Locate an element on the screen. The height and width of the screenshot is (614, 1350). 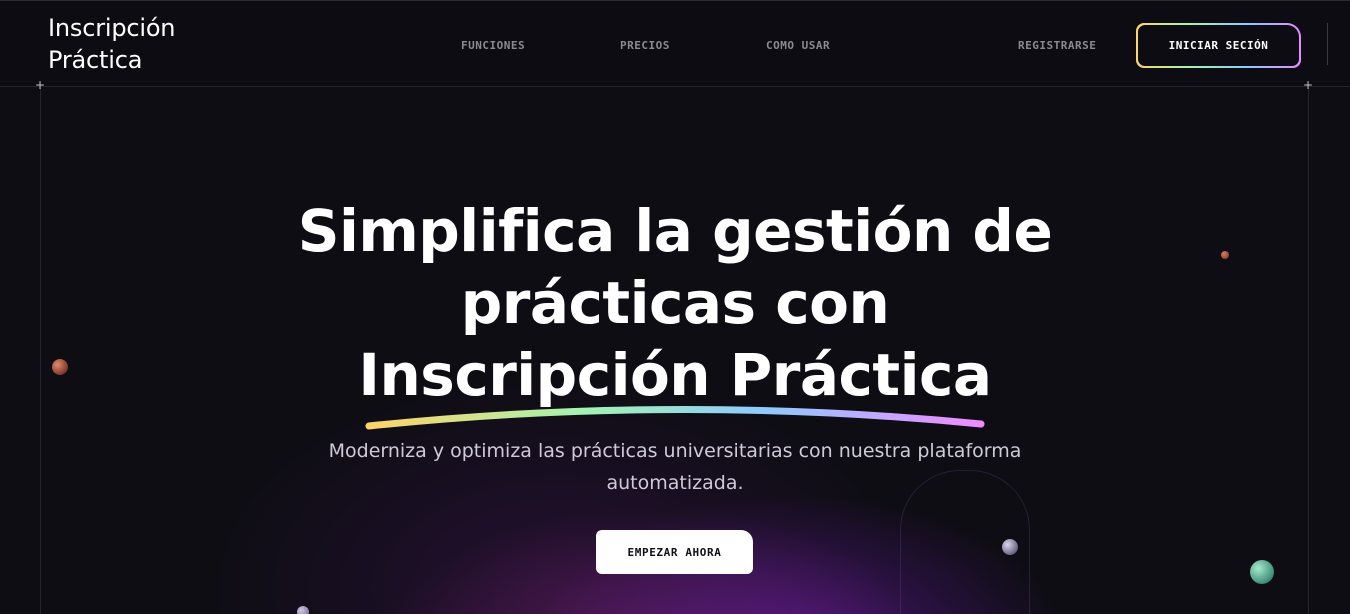
start-now-button: EMPEZAR AHORA is located at coordinates (674, 552).